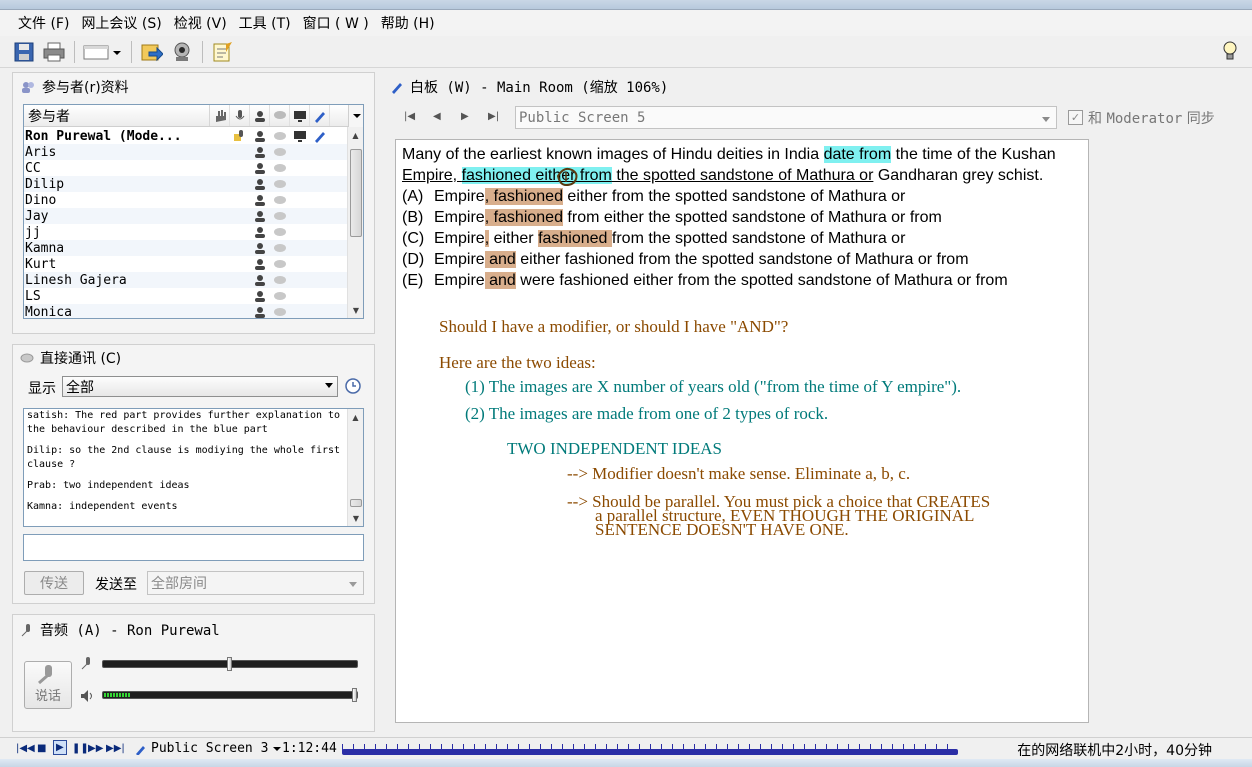 The height and width of the screenshot is (767, 1252). I want to click on participants-column-header: 参与者, so click(117, 115).